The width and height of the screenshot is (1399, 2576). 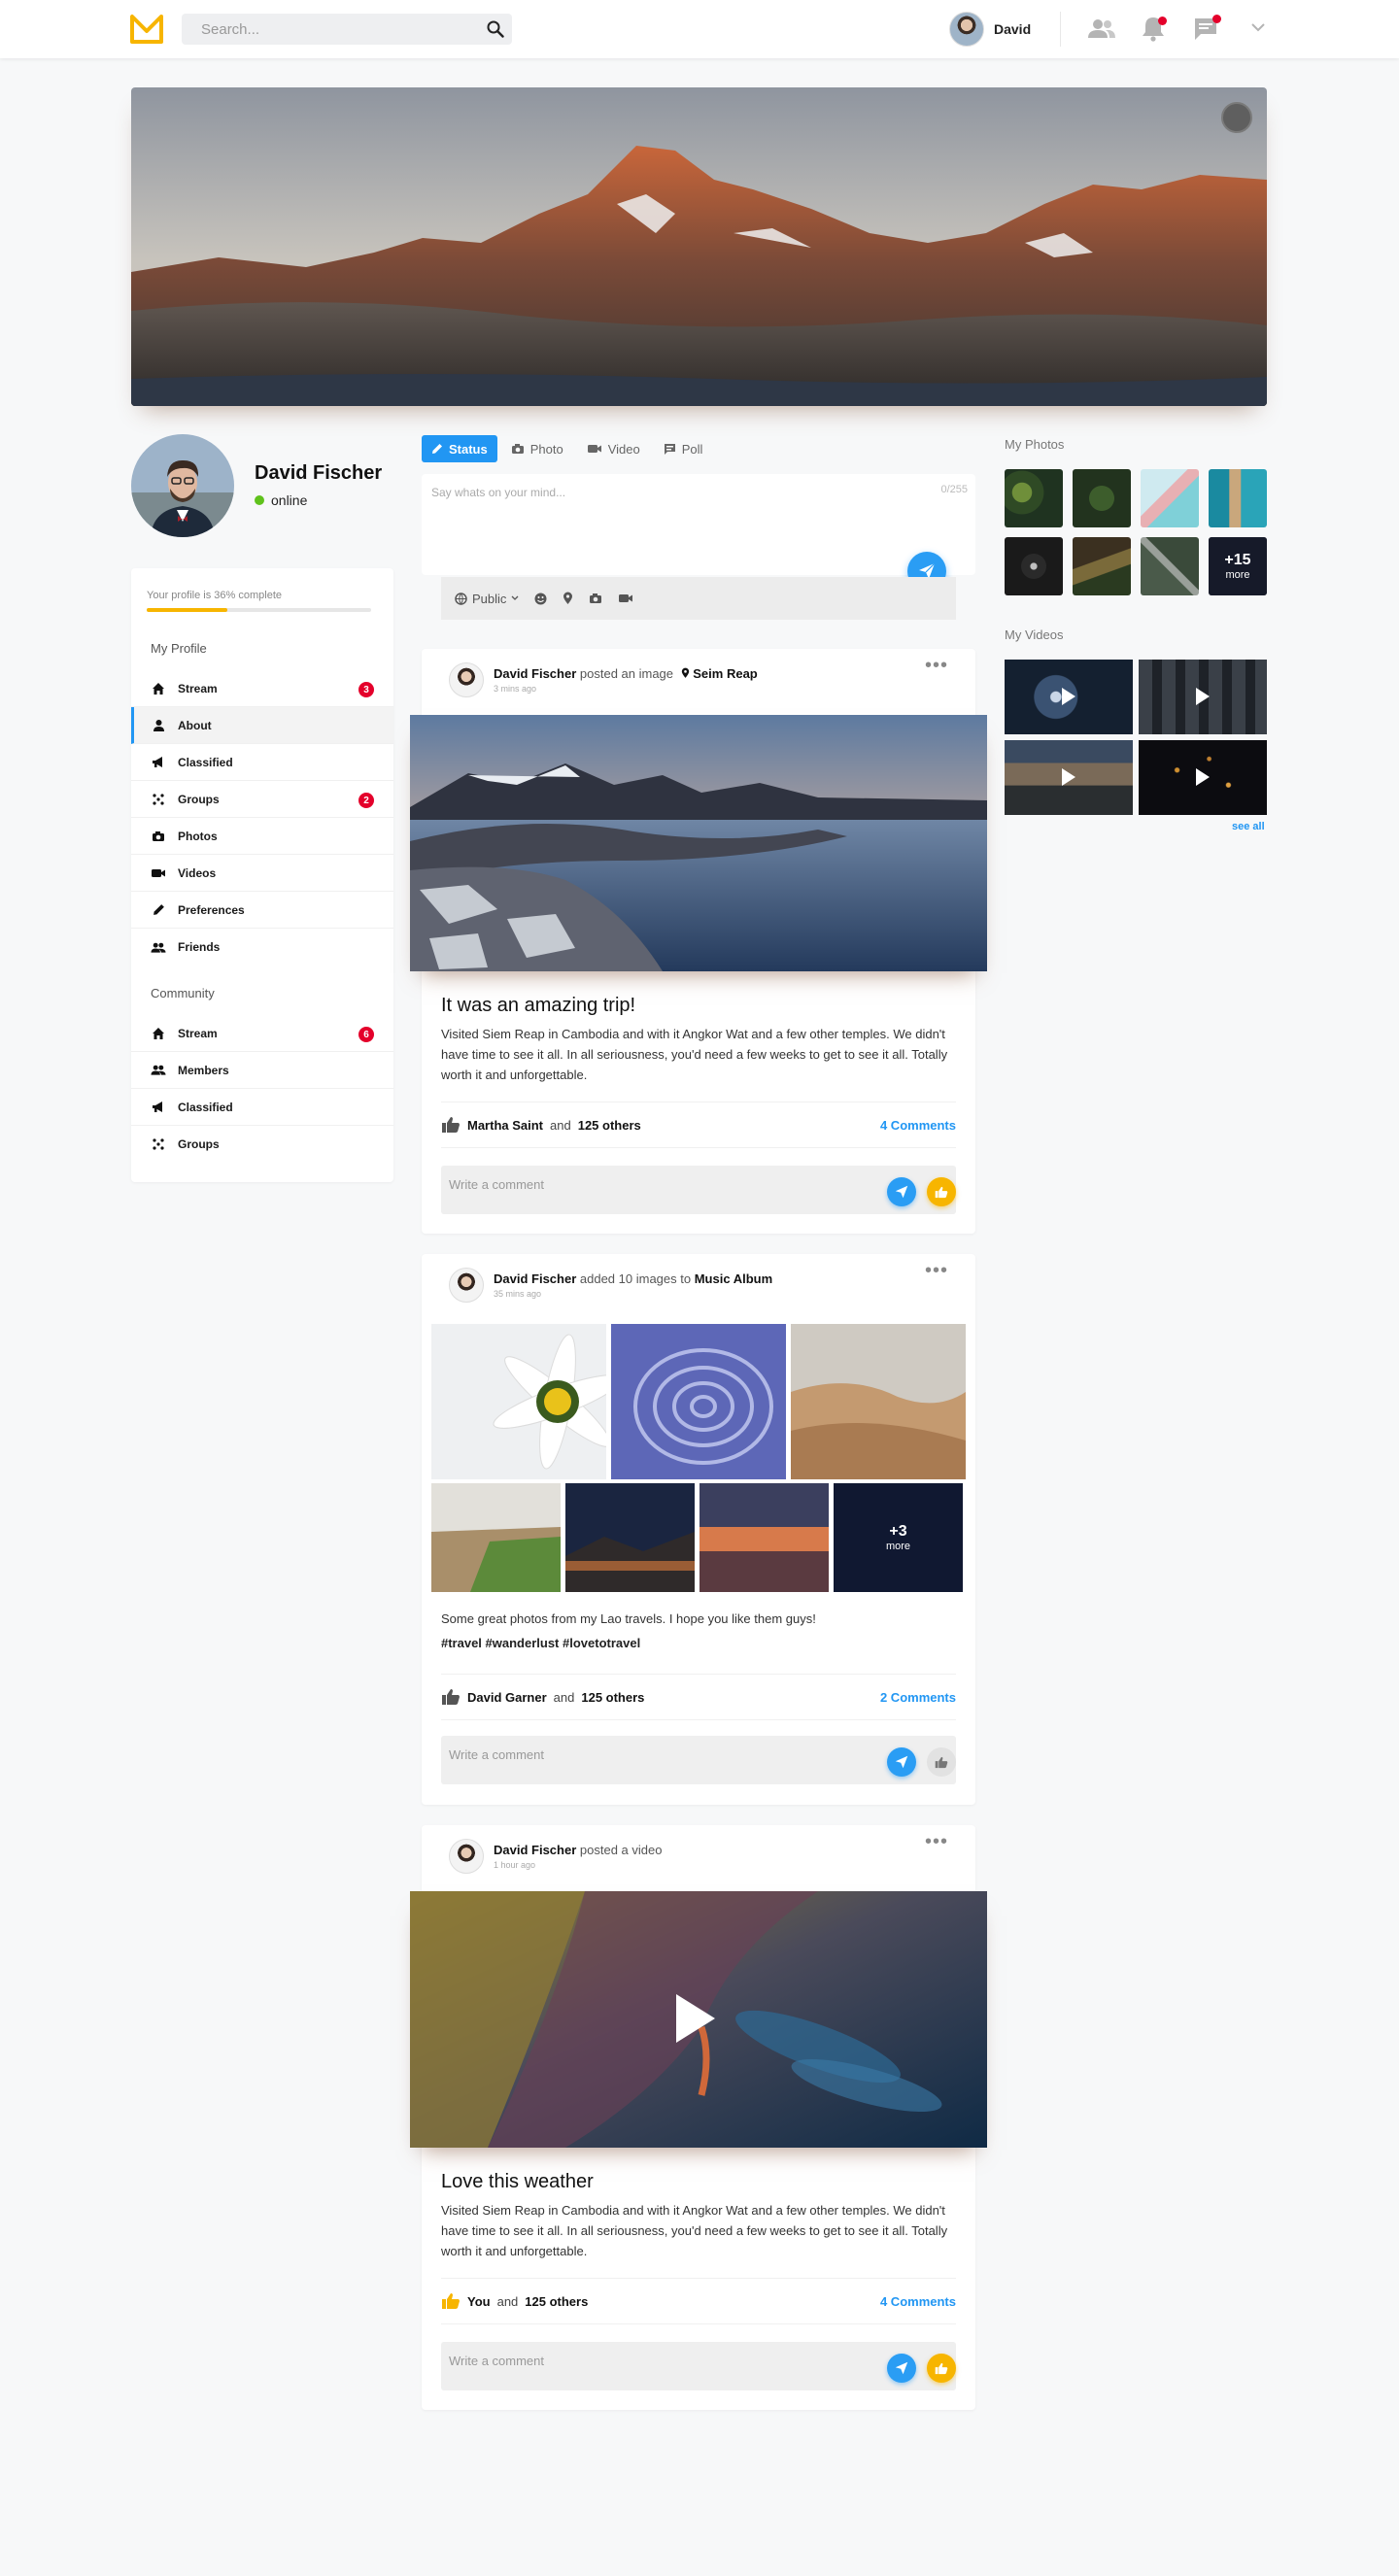 What do you see at coordinates (990, 29) in the screenshot?
I see `user-menu: David` at bounding box center [990, 29].